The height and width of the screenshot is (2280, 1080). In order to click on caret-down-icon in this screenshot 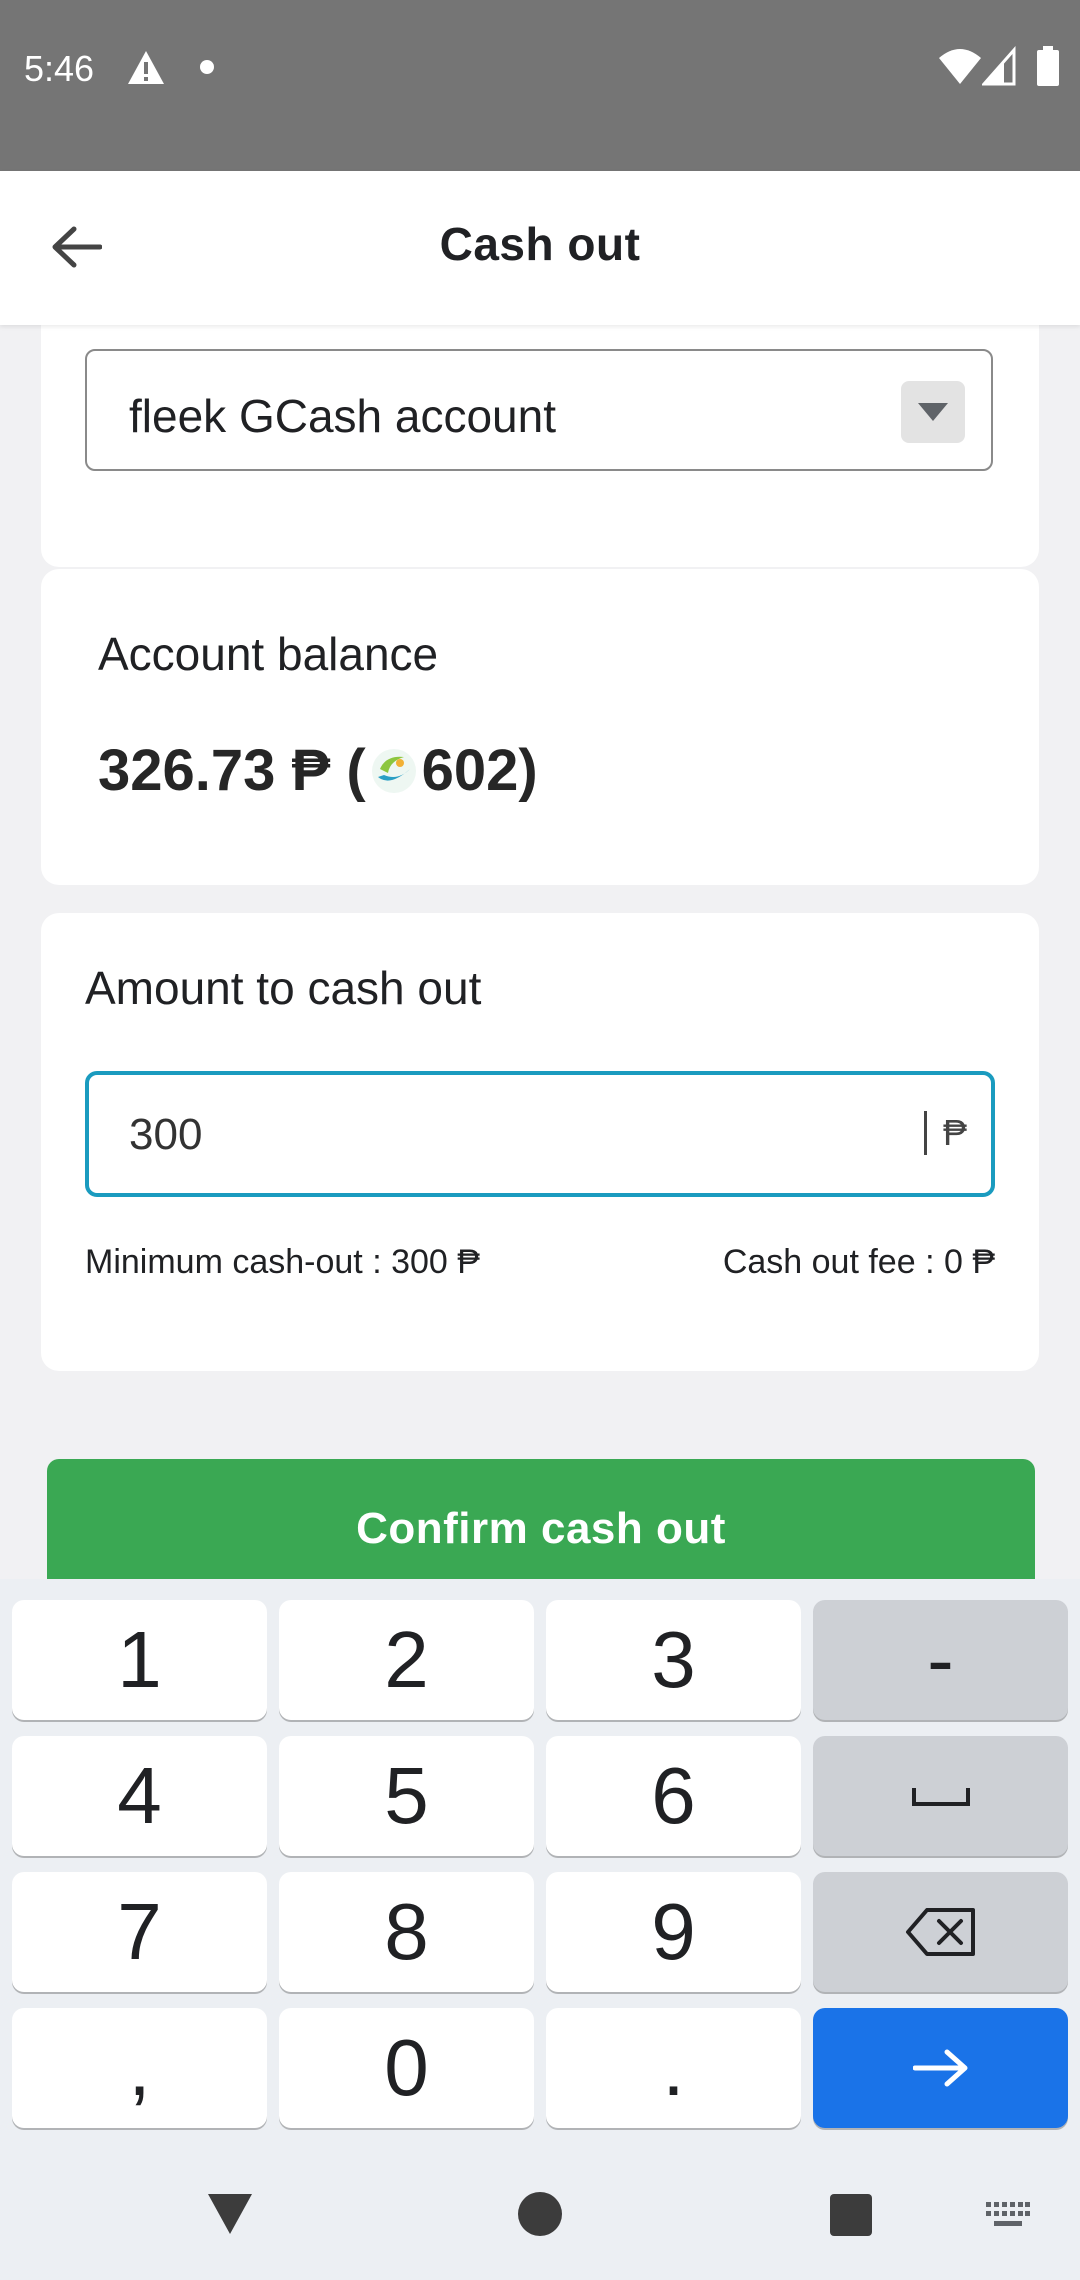, I will do `click(933, 412)`.